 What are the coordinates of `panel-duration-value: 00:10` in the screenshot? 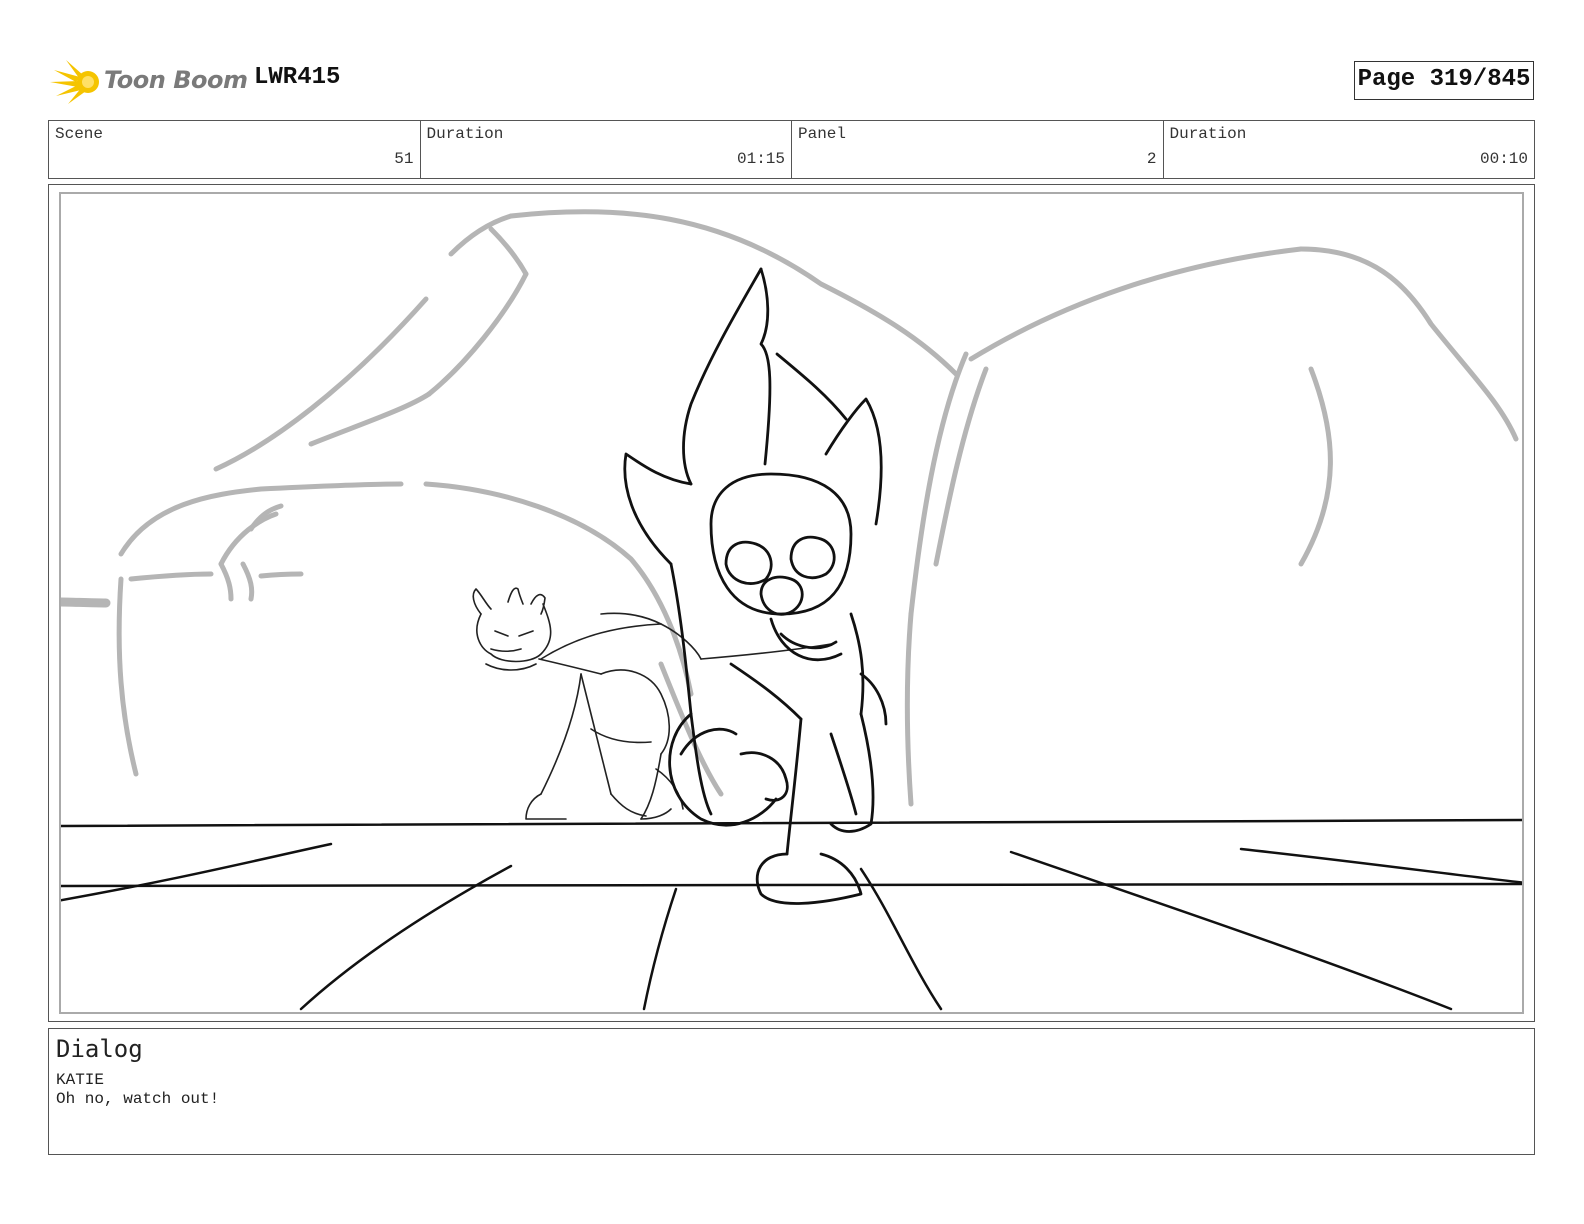 It's located at (1503, 159).